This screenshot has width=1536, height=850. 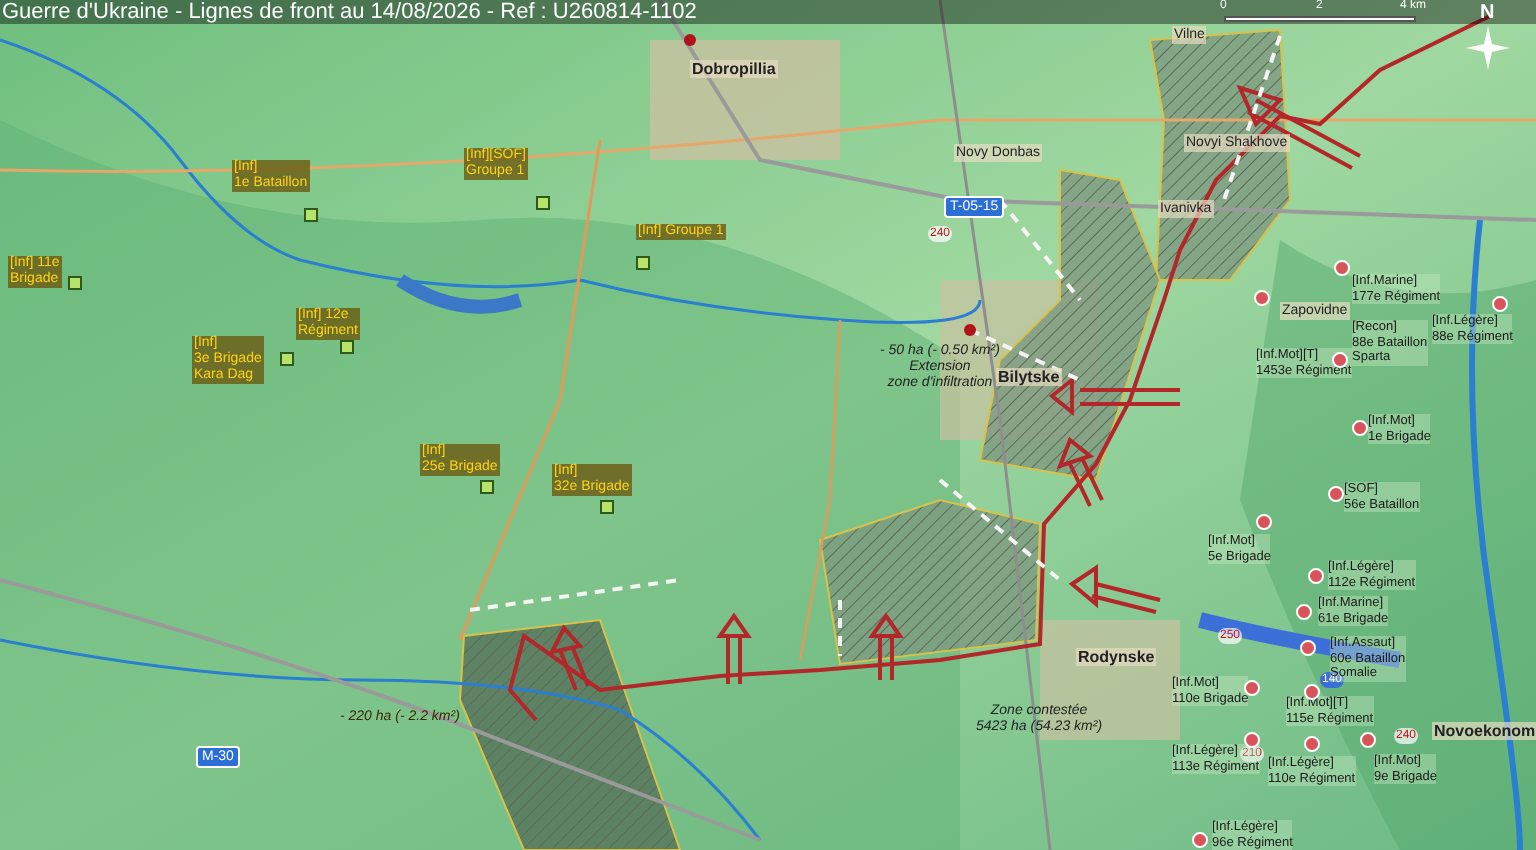 What do you see at coordinates (1488, 48) in the screenshot?
I see `compass-star-icon` at bounding box center [1488, 48].